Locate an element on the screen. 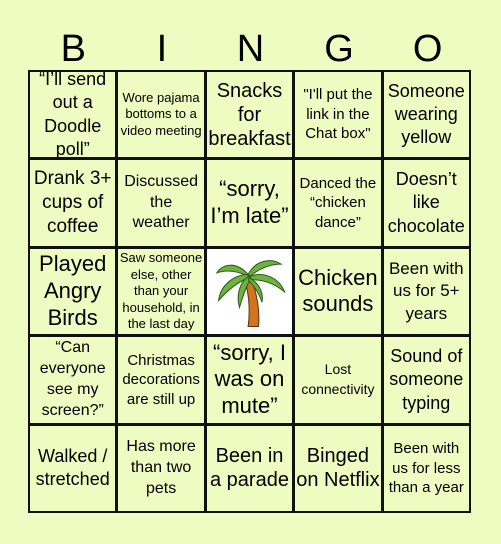  bingo-cell: Sound of someone typing is located at coordinates (426, 380).